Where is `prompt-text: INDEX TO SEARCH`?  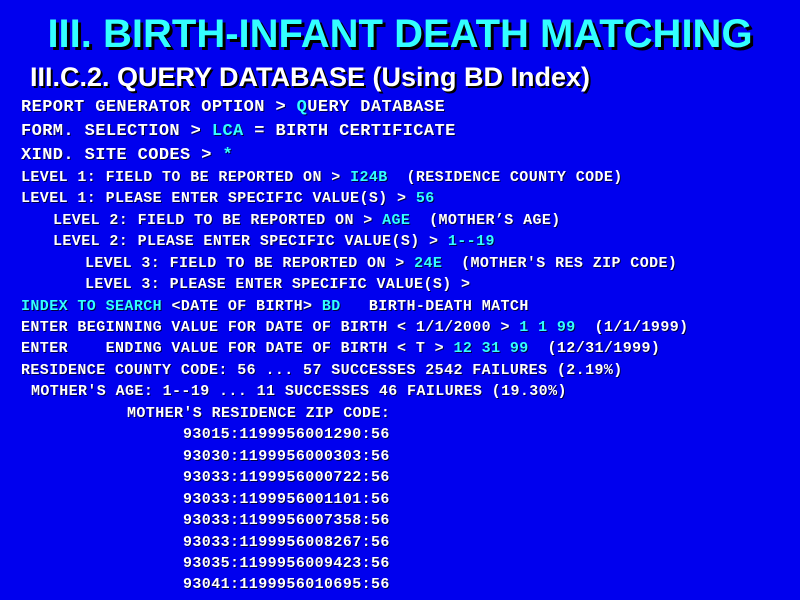 prompt-text: INDEX TO SEARCH is located at coordinates (96, 306).